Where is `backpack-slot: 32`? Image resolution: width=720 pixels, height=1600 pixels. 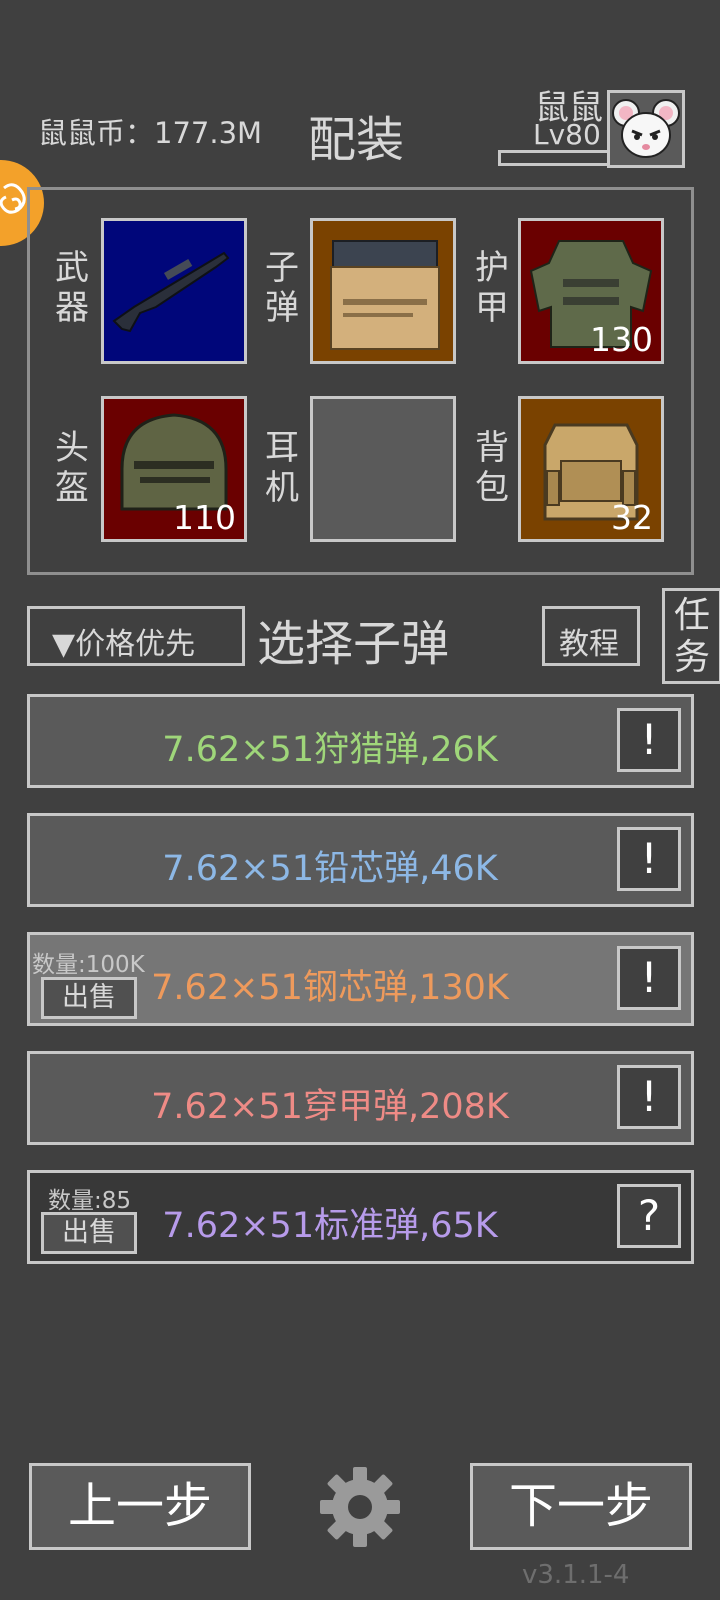 backpack-slot: 32 is located at coordinates (591, 469).